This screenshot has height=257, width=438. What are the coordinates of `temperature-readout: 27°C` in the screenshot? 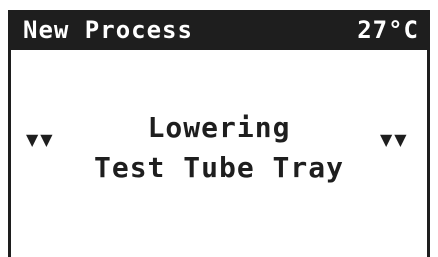 It's located at (388, 30).